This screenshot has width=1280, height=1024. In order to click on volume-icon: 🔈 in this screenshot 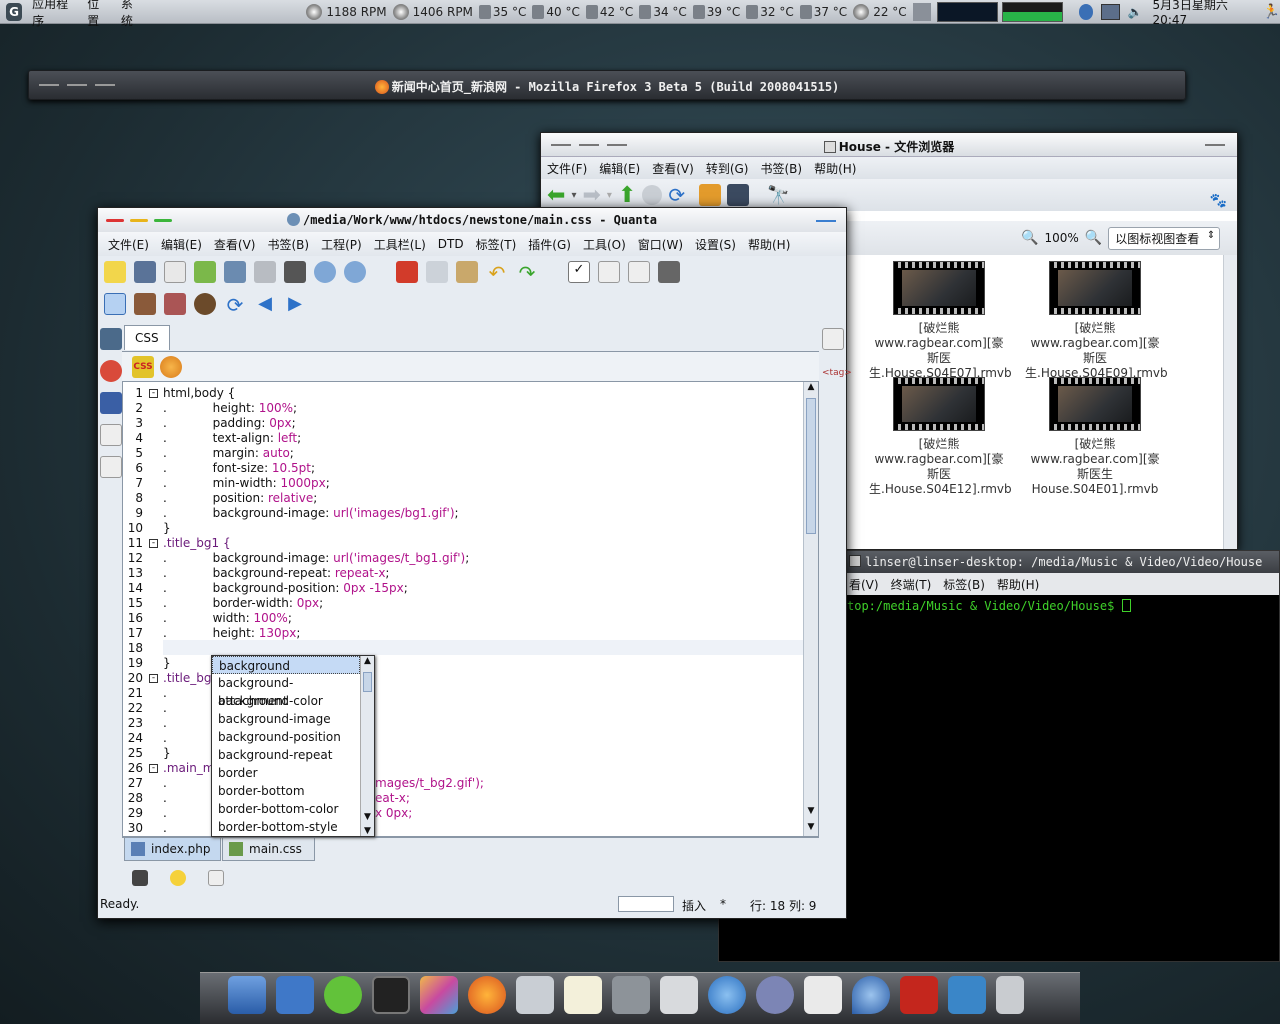, I will do `click(1135, 12)`.